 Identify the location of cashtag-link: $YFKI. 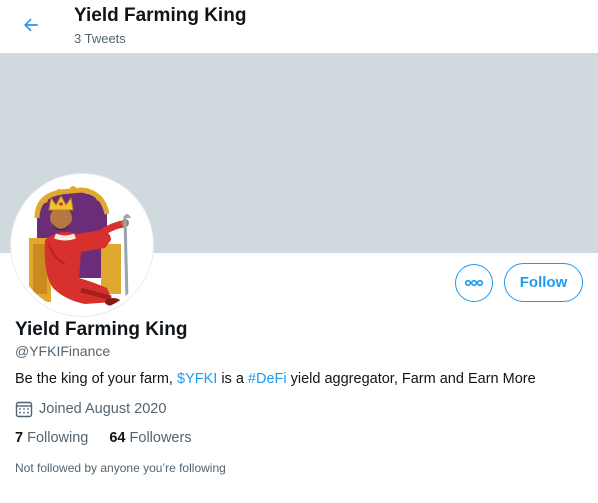
(197, 379).